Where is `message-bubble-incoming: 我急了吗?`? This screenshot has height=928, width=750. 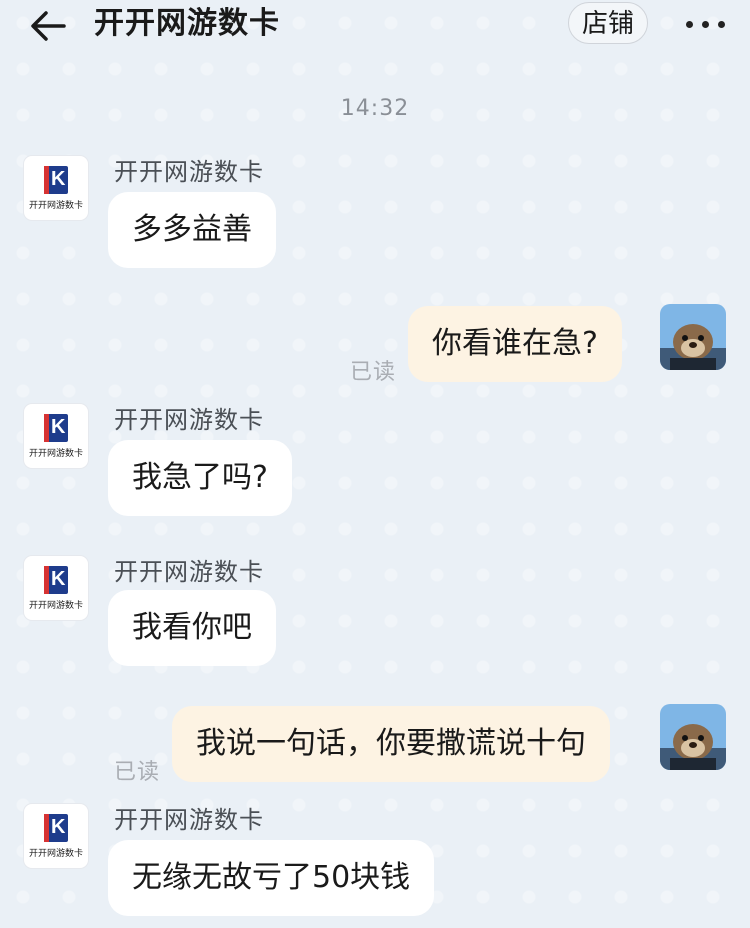
message-bubble-incoming: 我急了吗? is located at coordinates (200, 478).